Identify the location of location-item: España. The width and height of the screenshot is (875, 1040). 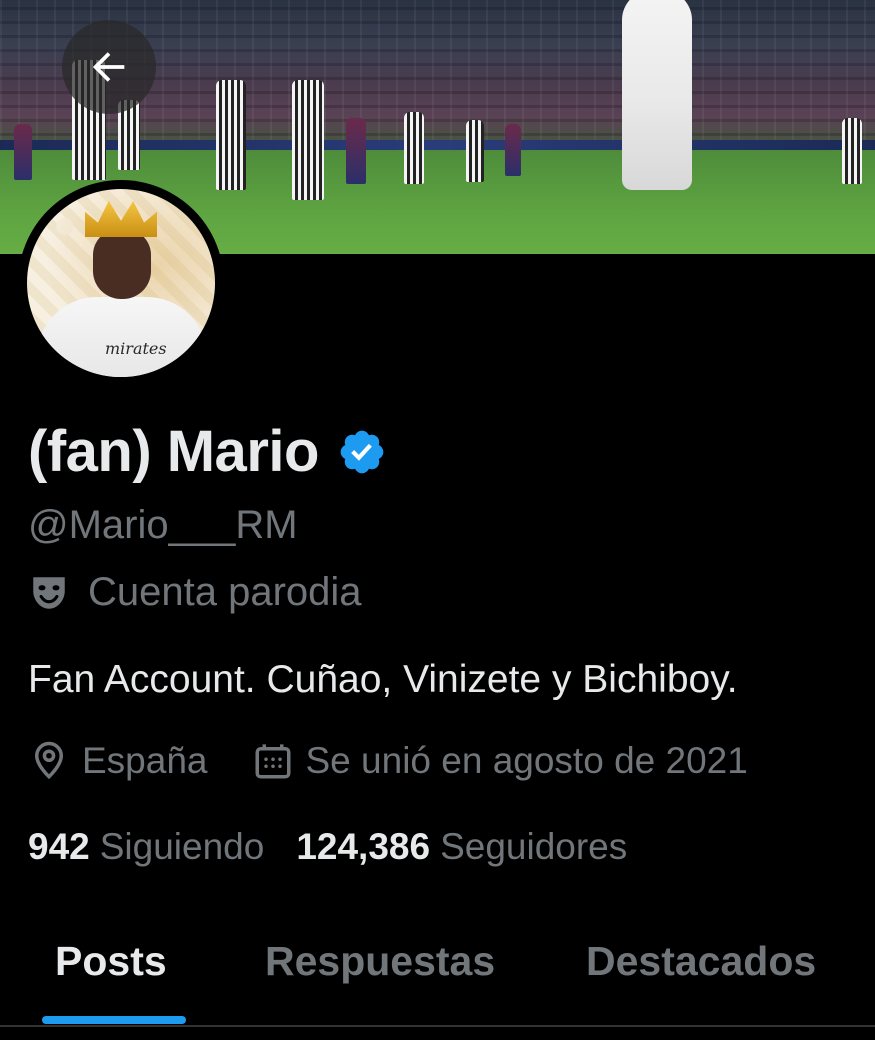
(118, 761).